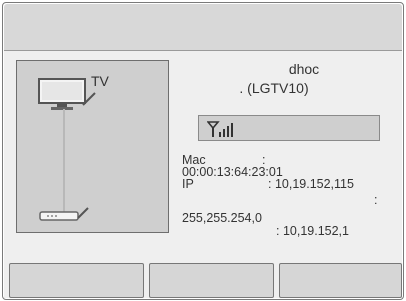  What do you see at coordinates (311, 184) in the screenshot?
I see `ip-value: : 10,19.152,115` at bounding box center [311, 184].